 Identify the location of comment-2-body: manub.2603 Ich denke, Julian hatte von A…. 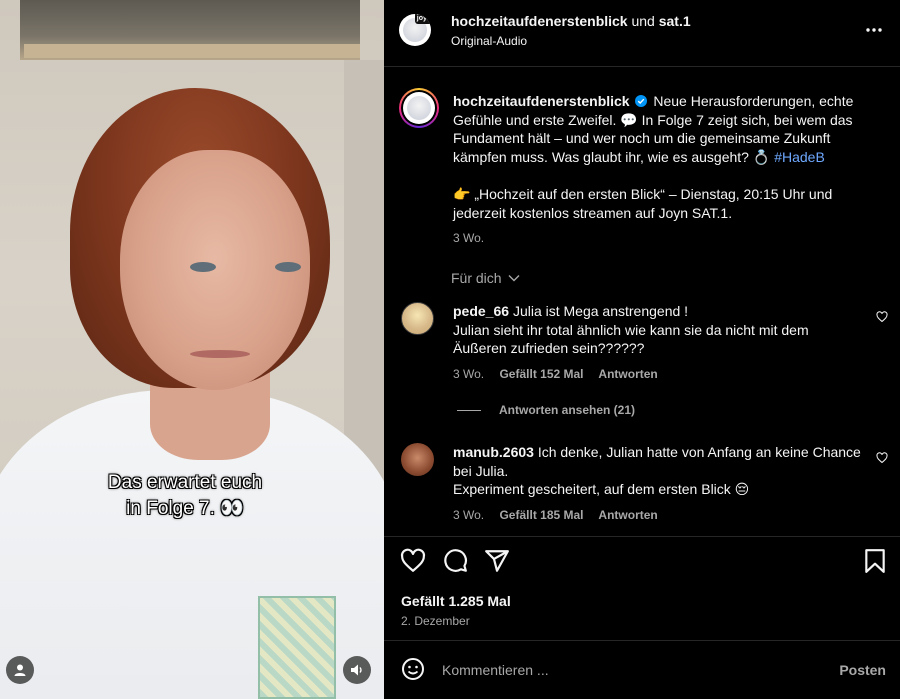
(658, 471).